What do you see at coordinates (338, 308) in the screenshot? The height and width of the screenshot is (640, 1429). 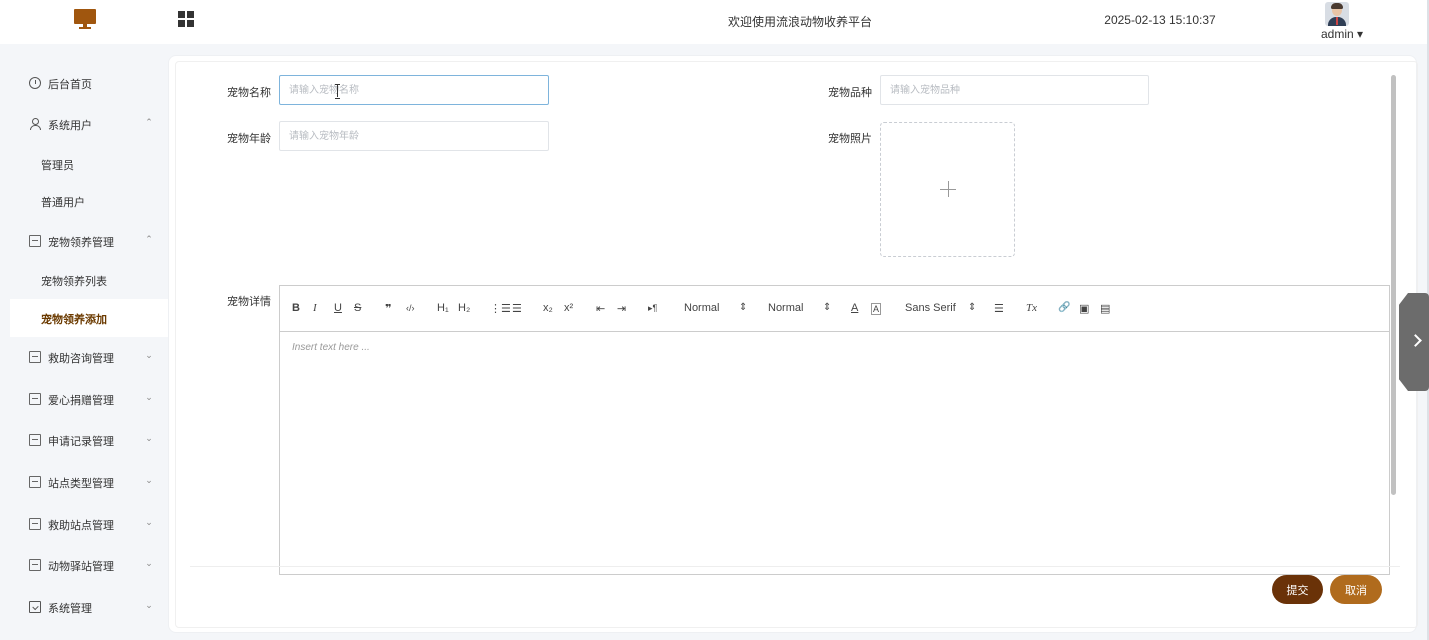 I see `underline-button: U` at bounding box center [338, 308].